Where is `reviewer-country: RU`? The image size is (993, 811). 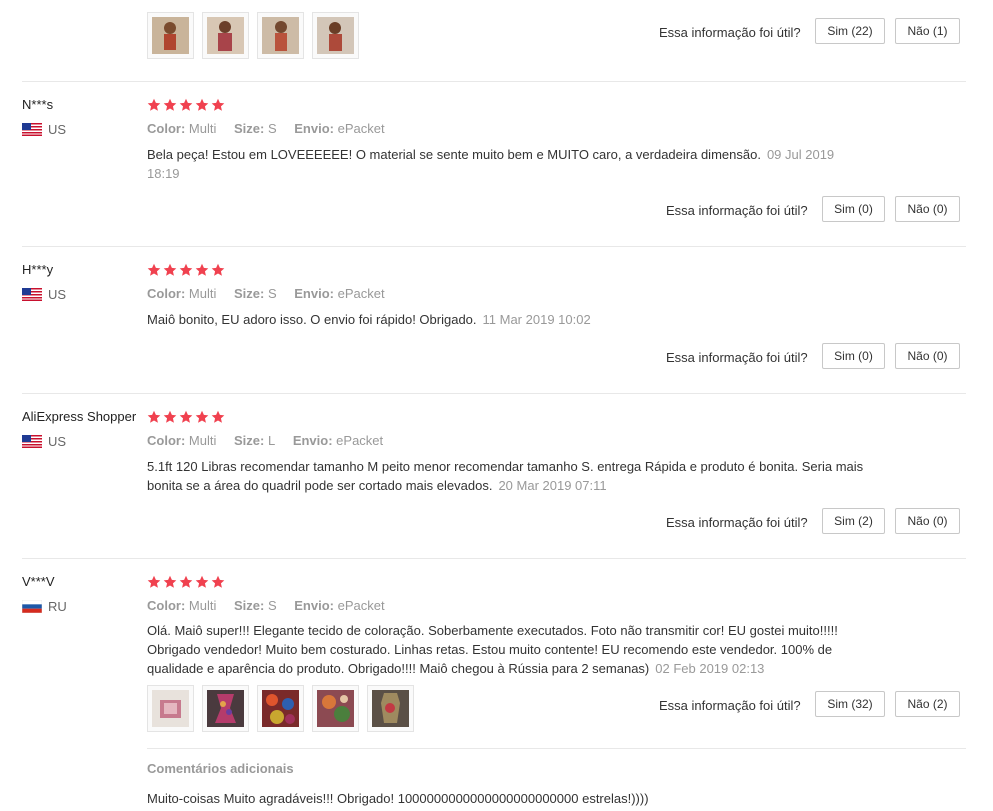 reviewer-country: RU is located at coordinates (44, 606).